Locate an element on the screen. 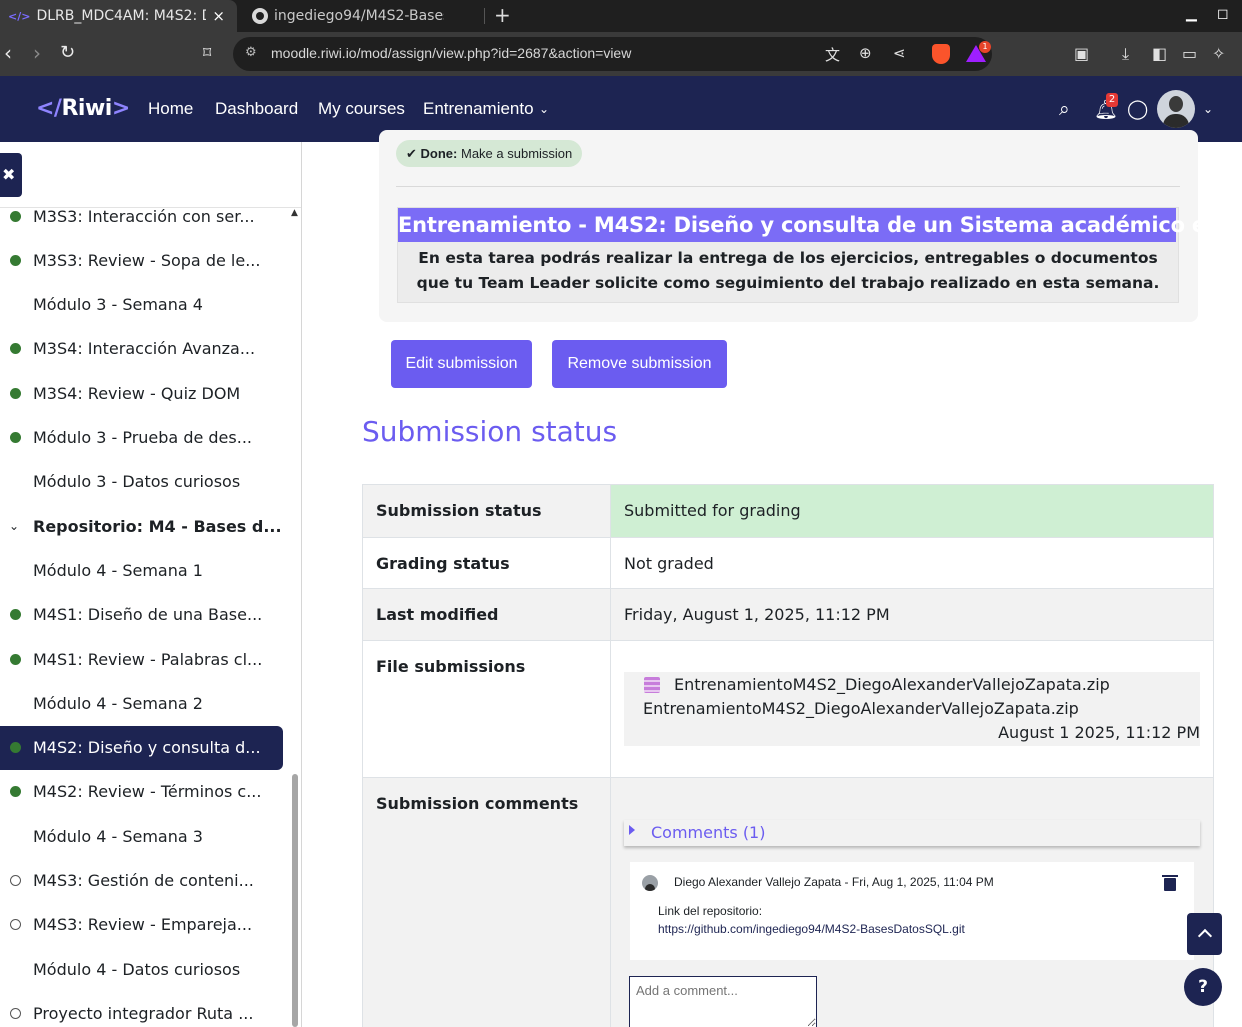  notification-badge: 2 is located at coordinates (1112, 100).